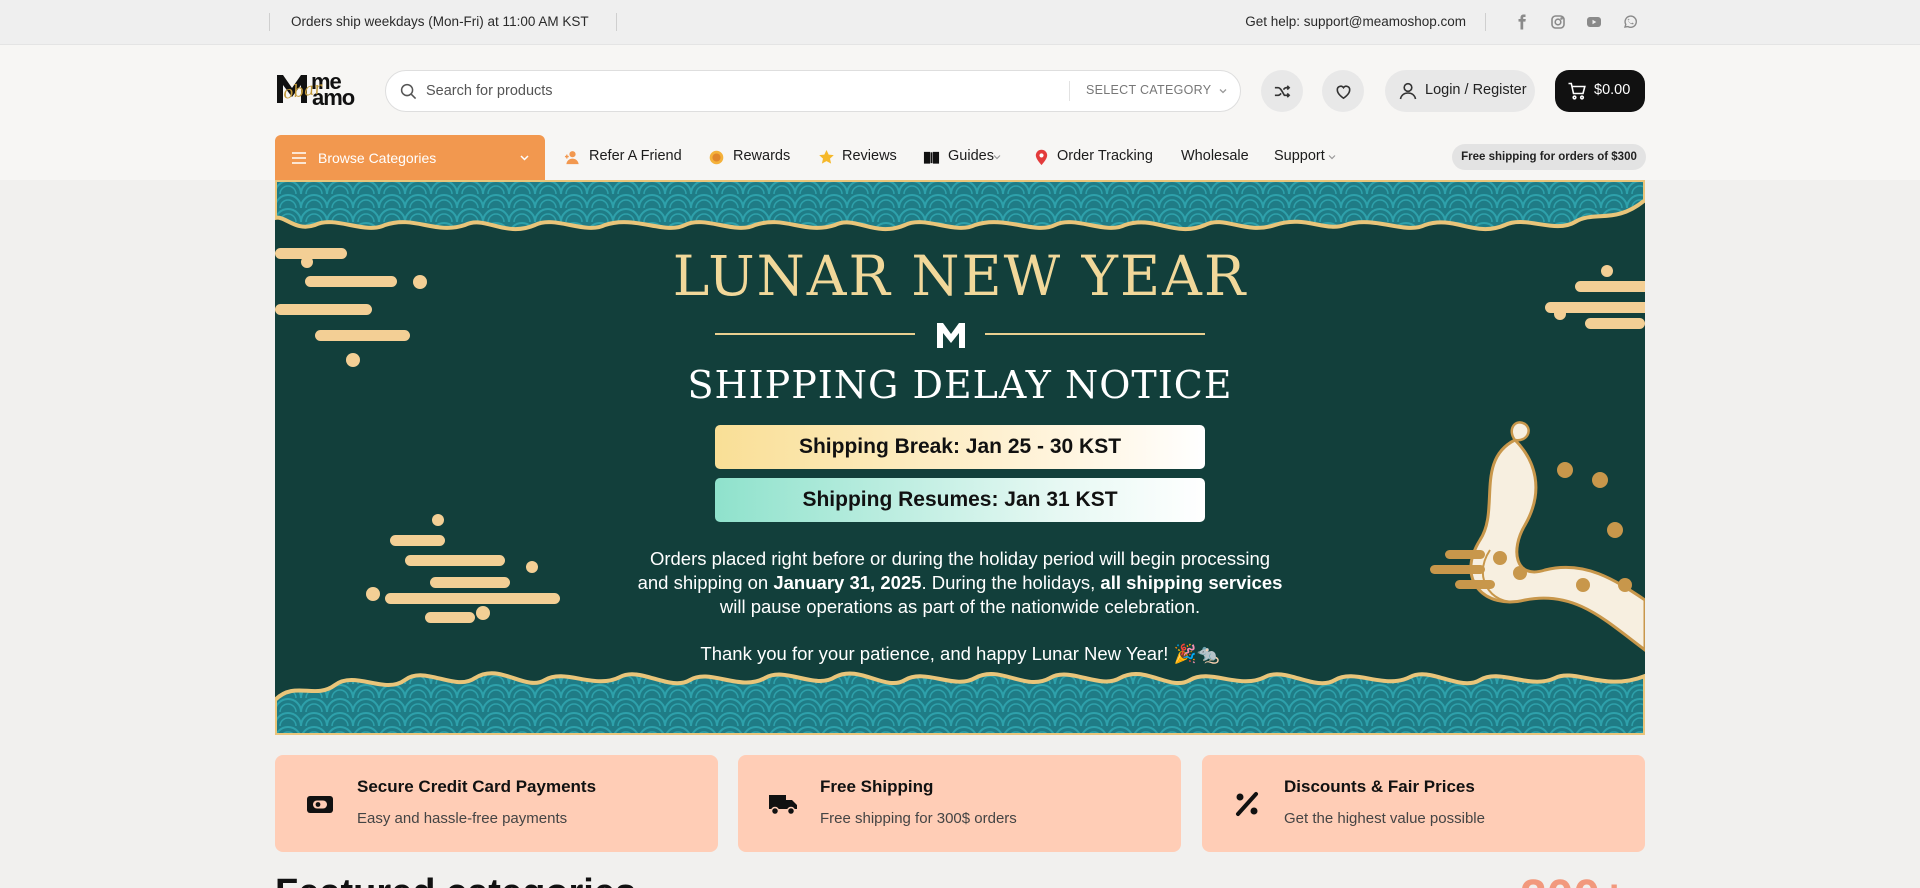 The image size is (1920, 888). What do you see at coordinates (477, 786) in the screenshot?
I see `feature-title: Secure Credit Card Payments` at bounding box center [477, 786].